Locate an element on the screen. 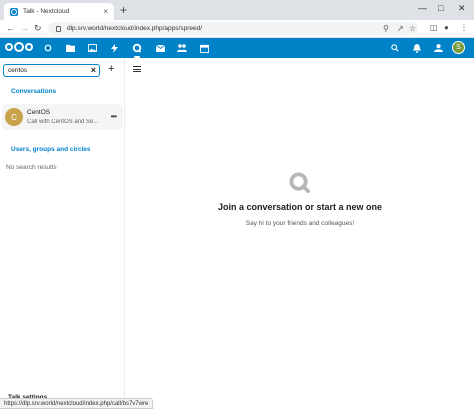 The width and height of the screenshot is (474, 409). browser-tab: Talk - Nextcloud × is located at coordinates (59, 11).